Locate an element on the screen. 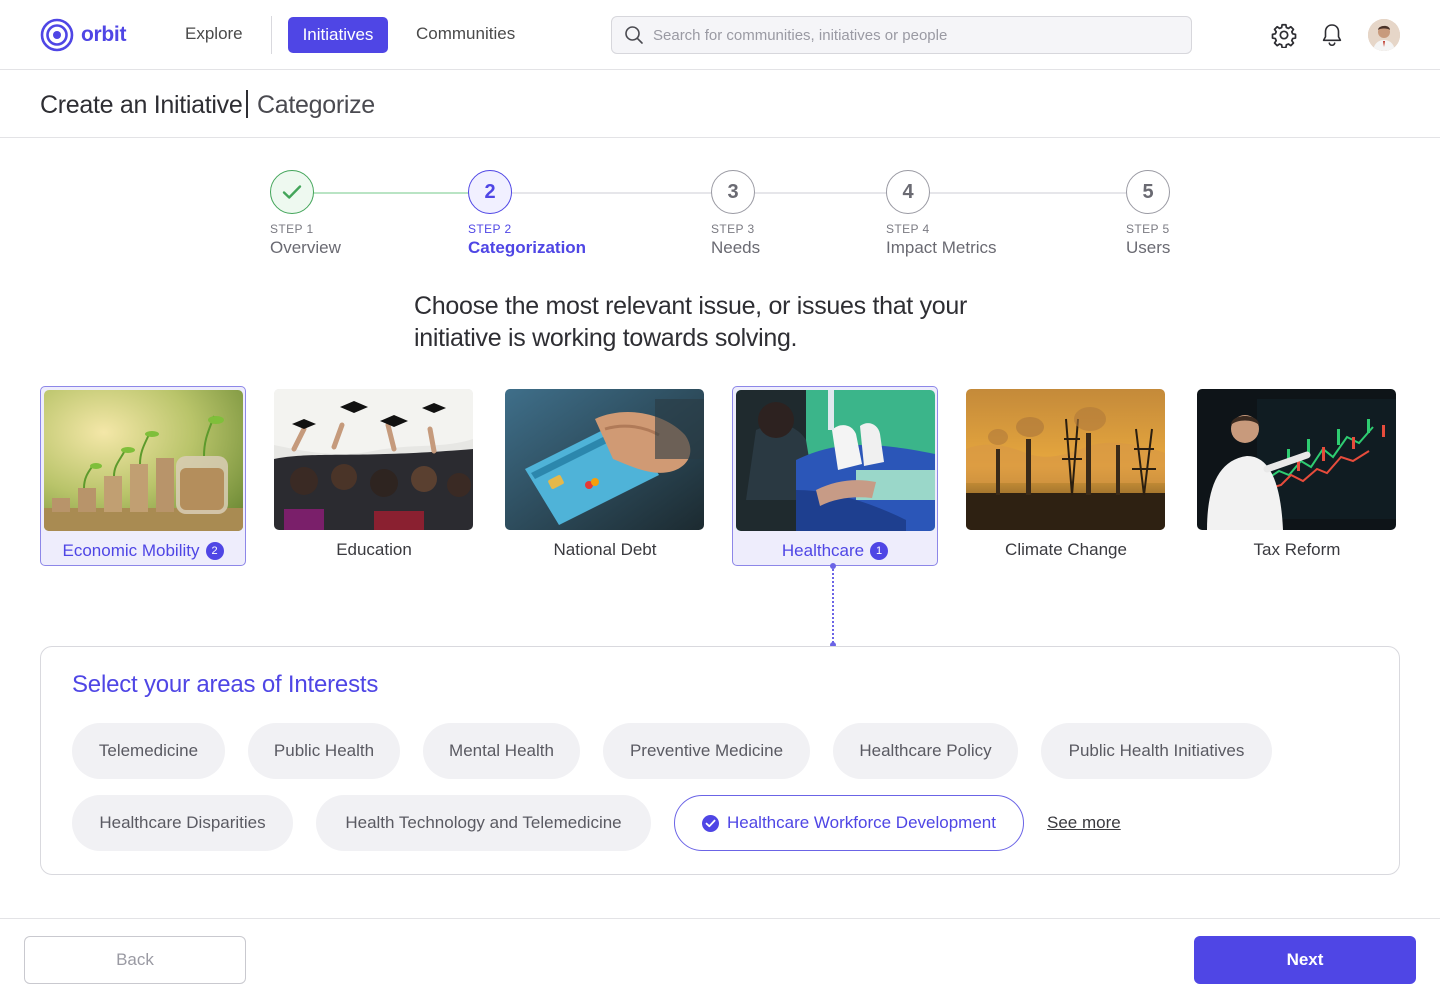 The image size is (1440, 999). chip-telemedicine: Telemedicine is located at coordinates (148, 751).